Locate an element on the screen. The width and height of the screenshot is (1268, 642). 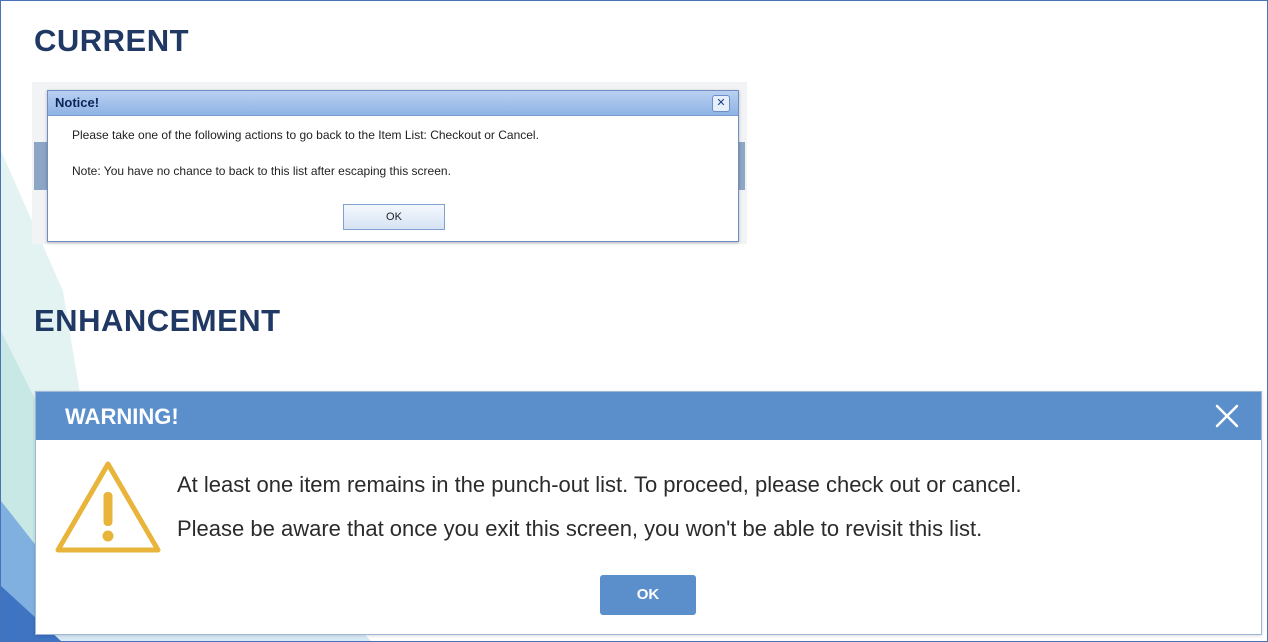
warning-ok-button: OK is located at coordinates (648, 595).